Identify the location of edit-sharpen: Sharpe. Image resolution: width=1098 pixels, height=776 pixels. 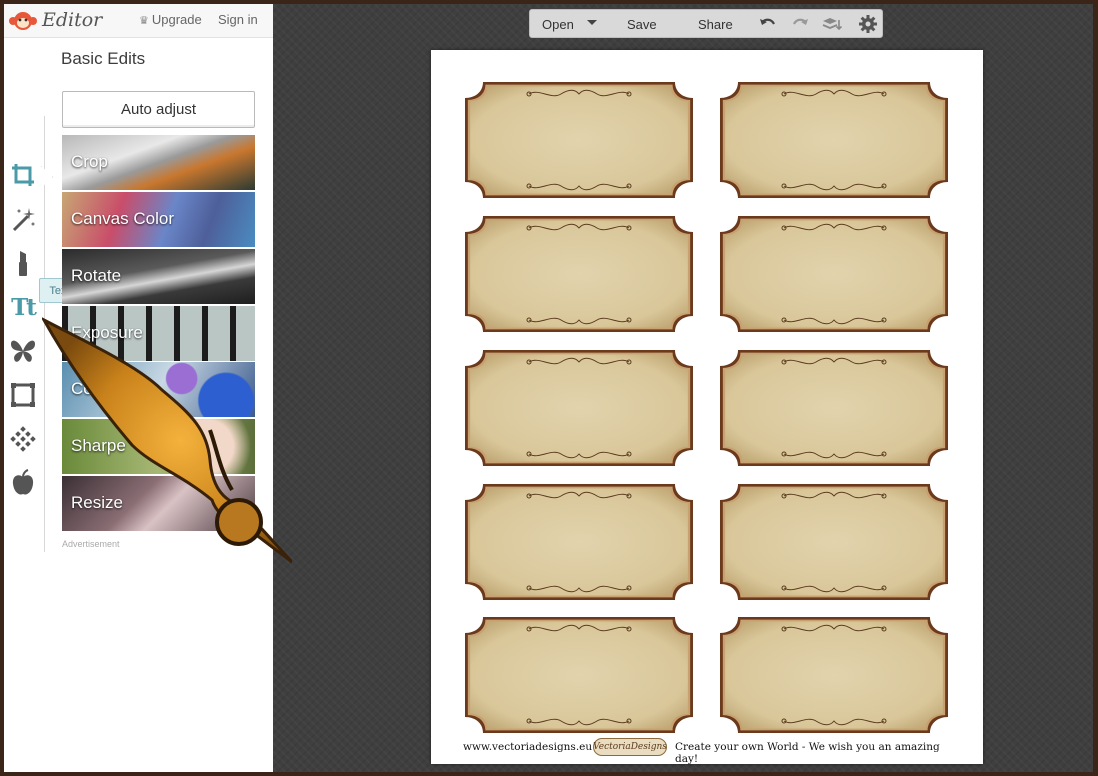
(158, 446).